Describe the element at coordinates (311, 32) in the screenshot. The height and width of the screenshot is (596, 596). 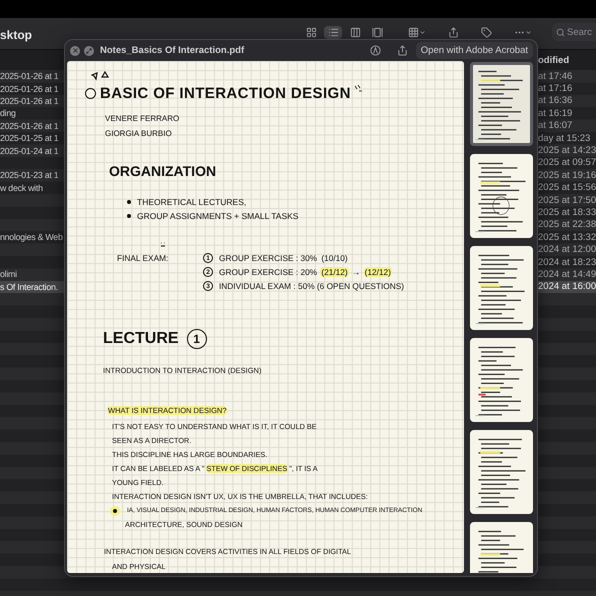
I see `icons-view-icon` at that location.